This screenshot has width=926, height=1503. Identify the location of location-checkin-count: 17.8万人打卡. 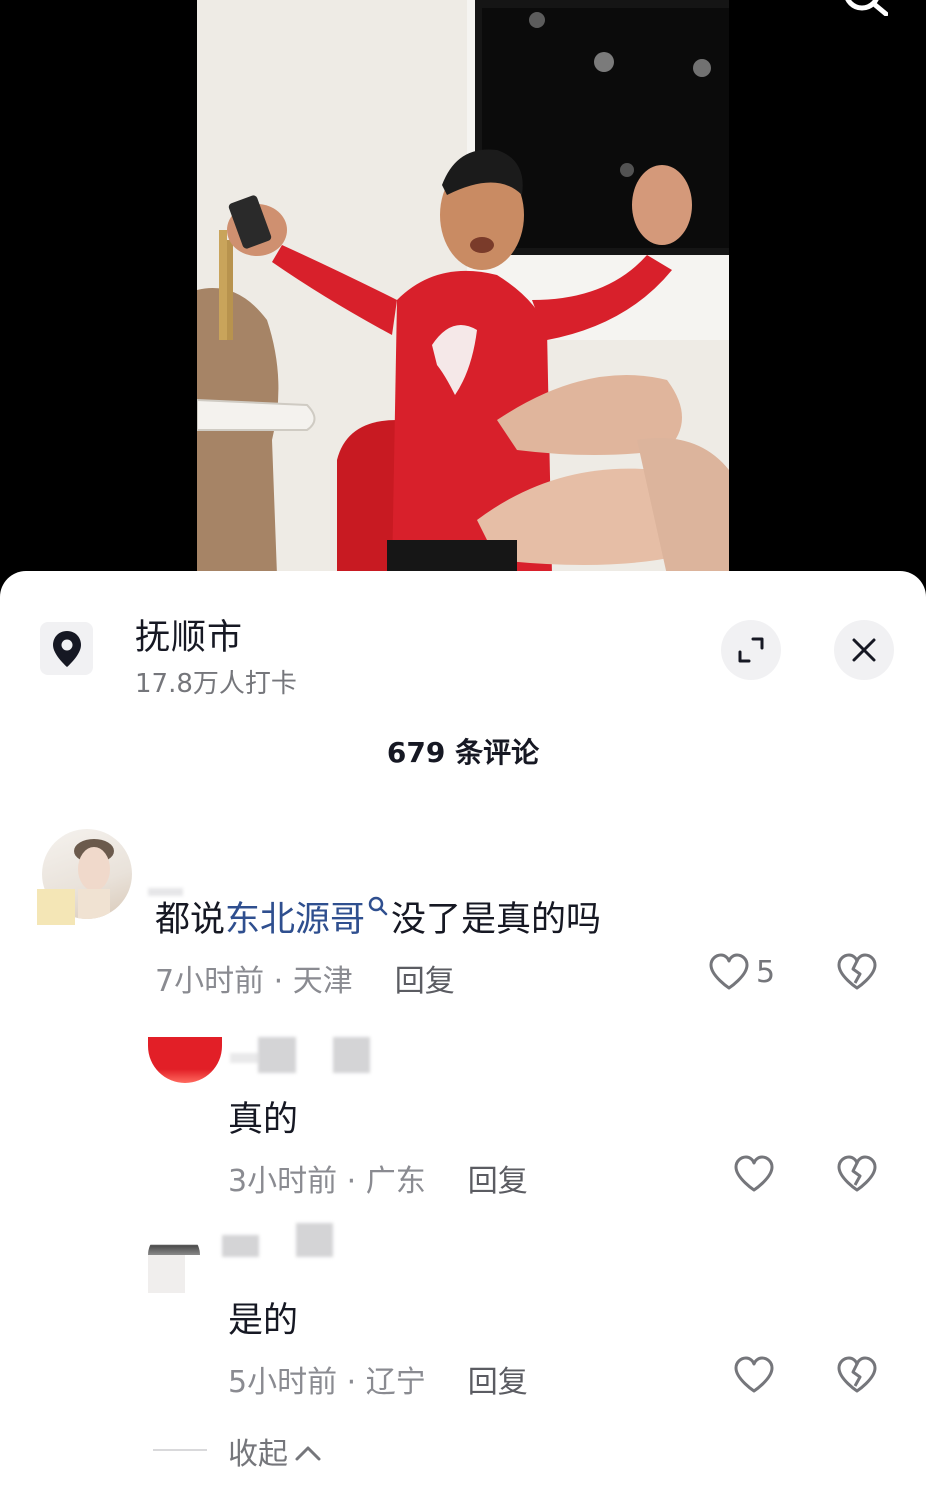
(216, 684).